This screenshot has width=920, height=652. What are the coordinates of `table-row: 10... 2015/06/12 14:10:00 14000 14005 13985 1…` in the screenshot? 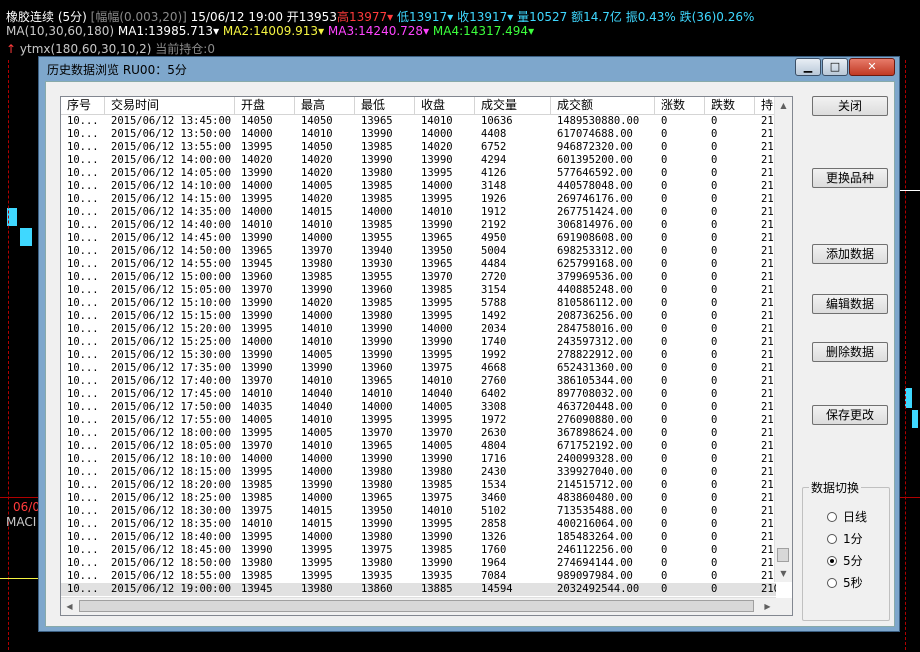 It's located at (418, 186).